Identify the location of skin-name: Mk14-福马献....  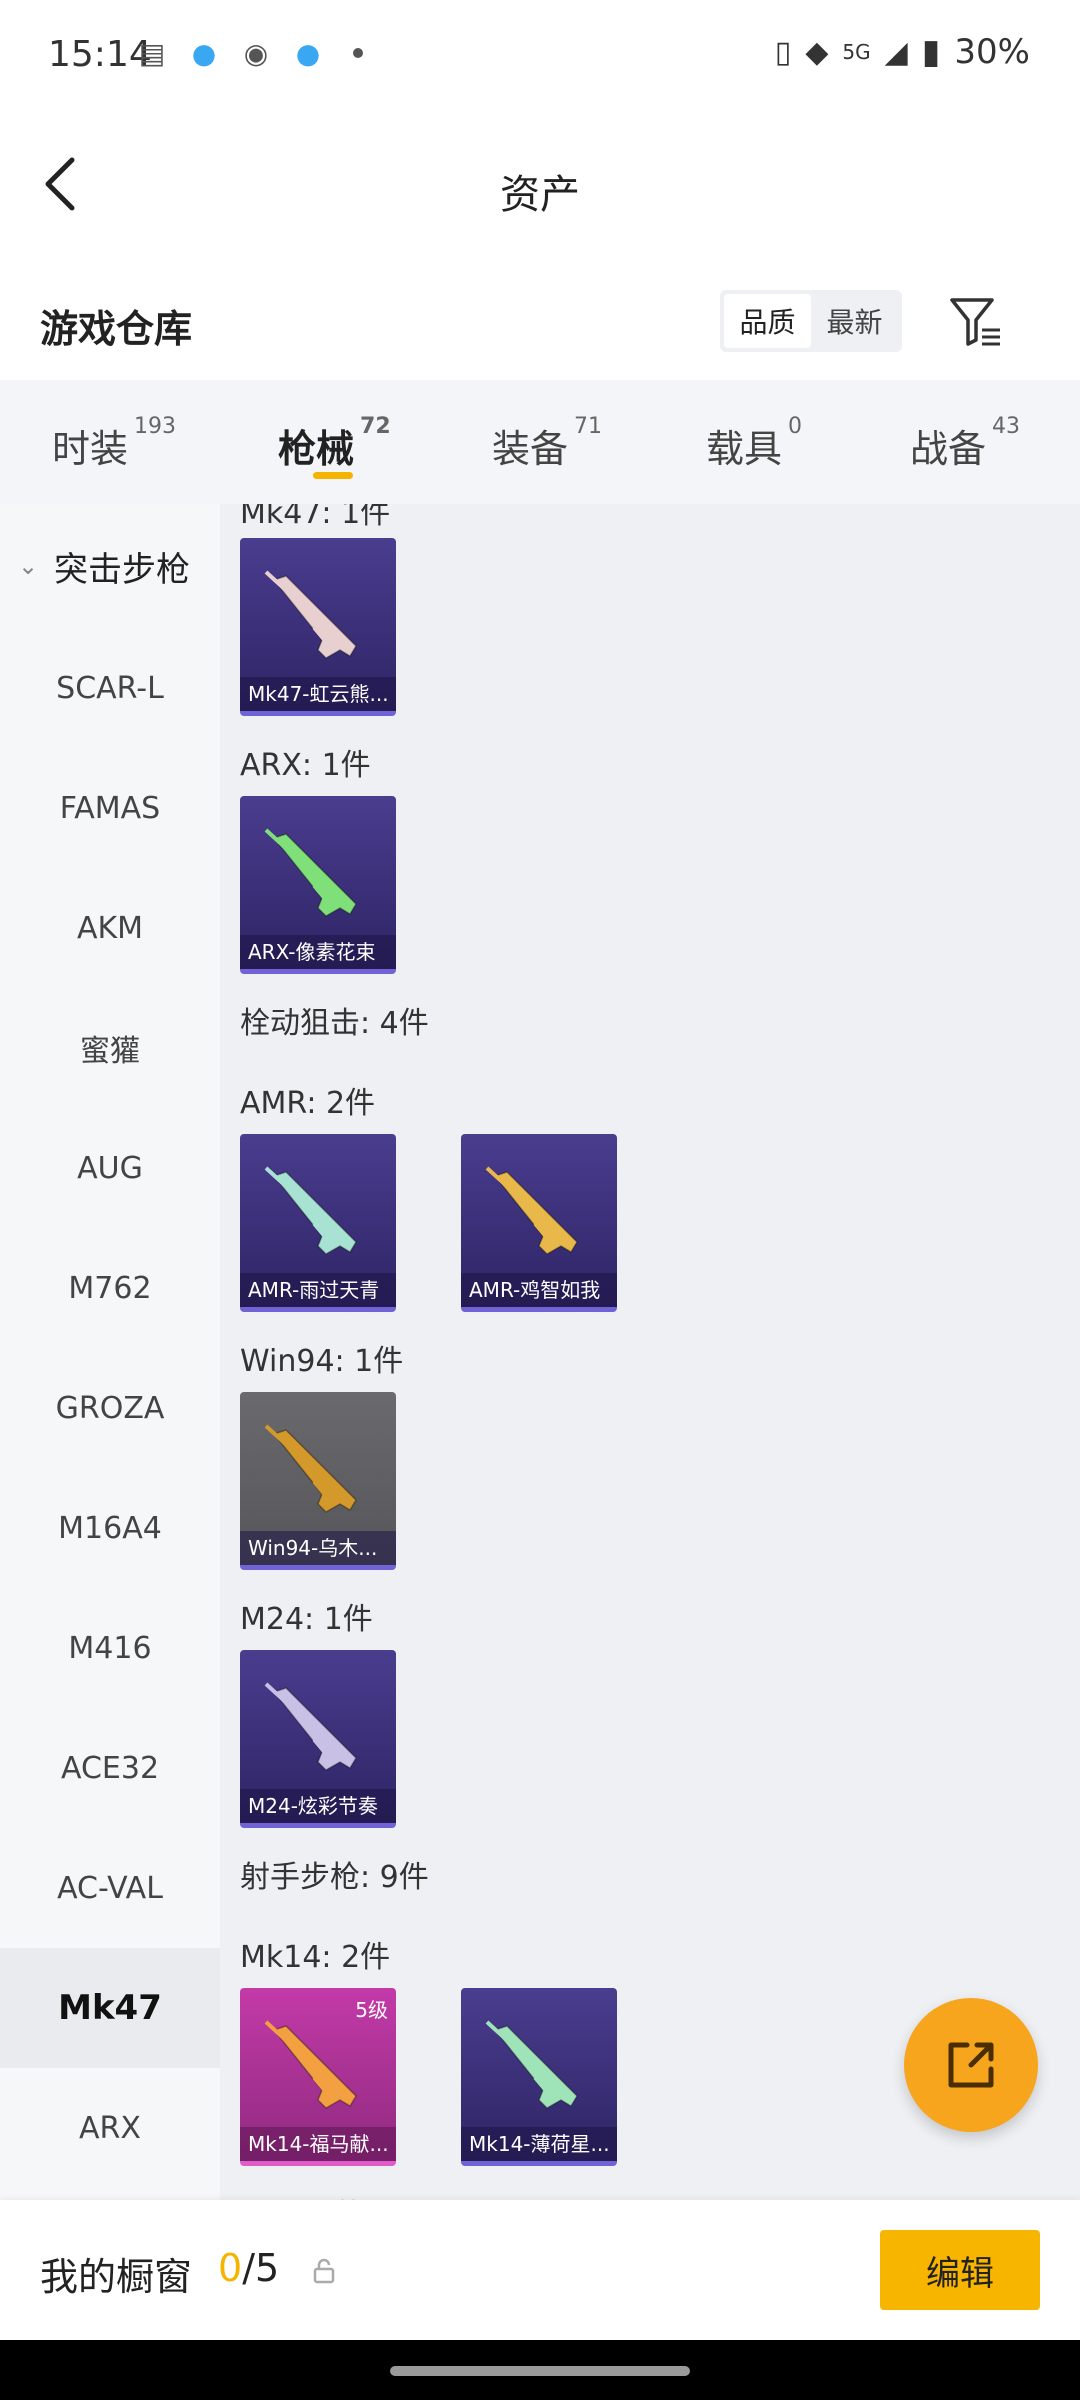
(318, 2144).